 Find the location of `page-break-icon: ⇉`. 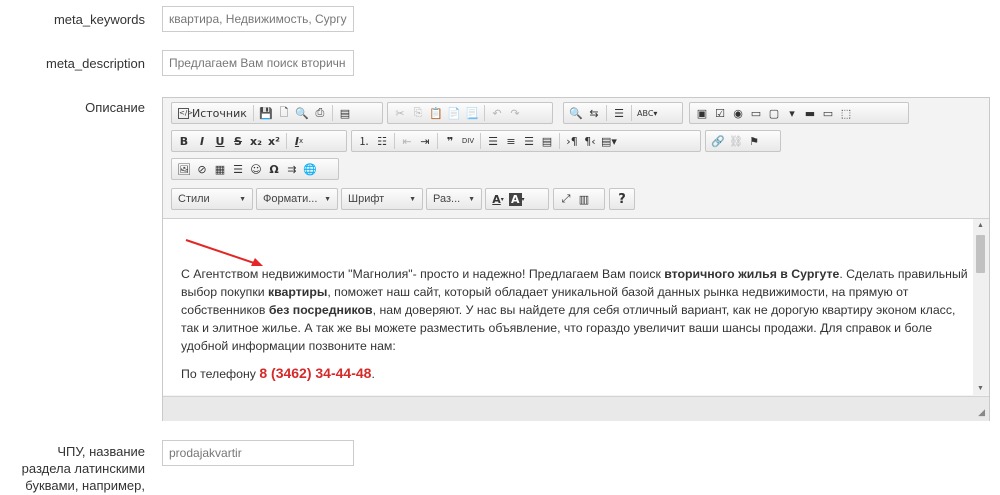

page-break-icon: ⇉ is located at coordinates (292, 169).